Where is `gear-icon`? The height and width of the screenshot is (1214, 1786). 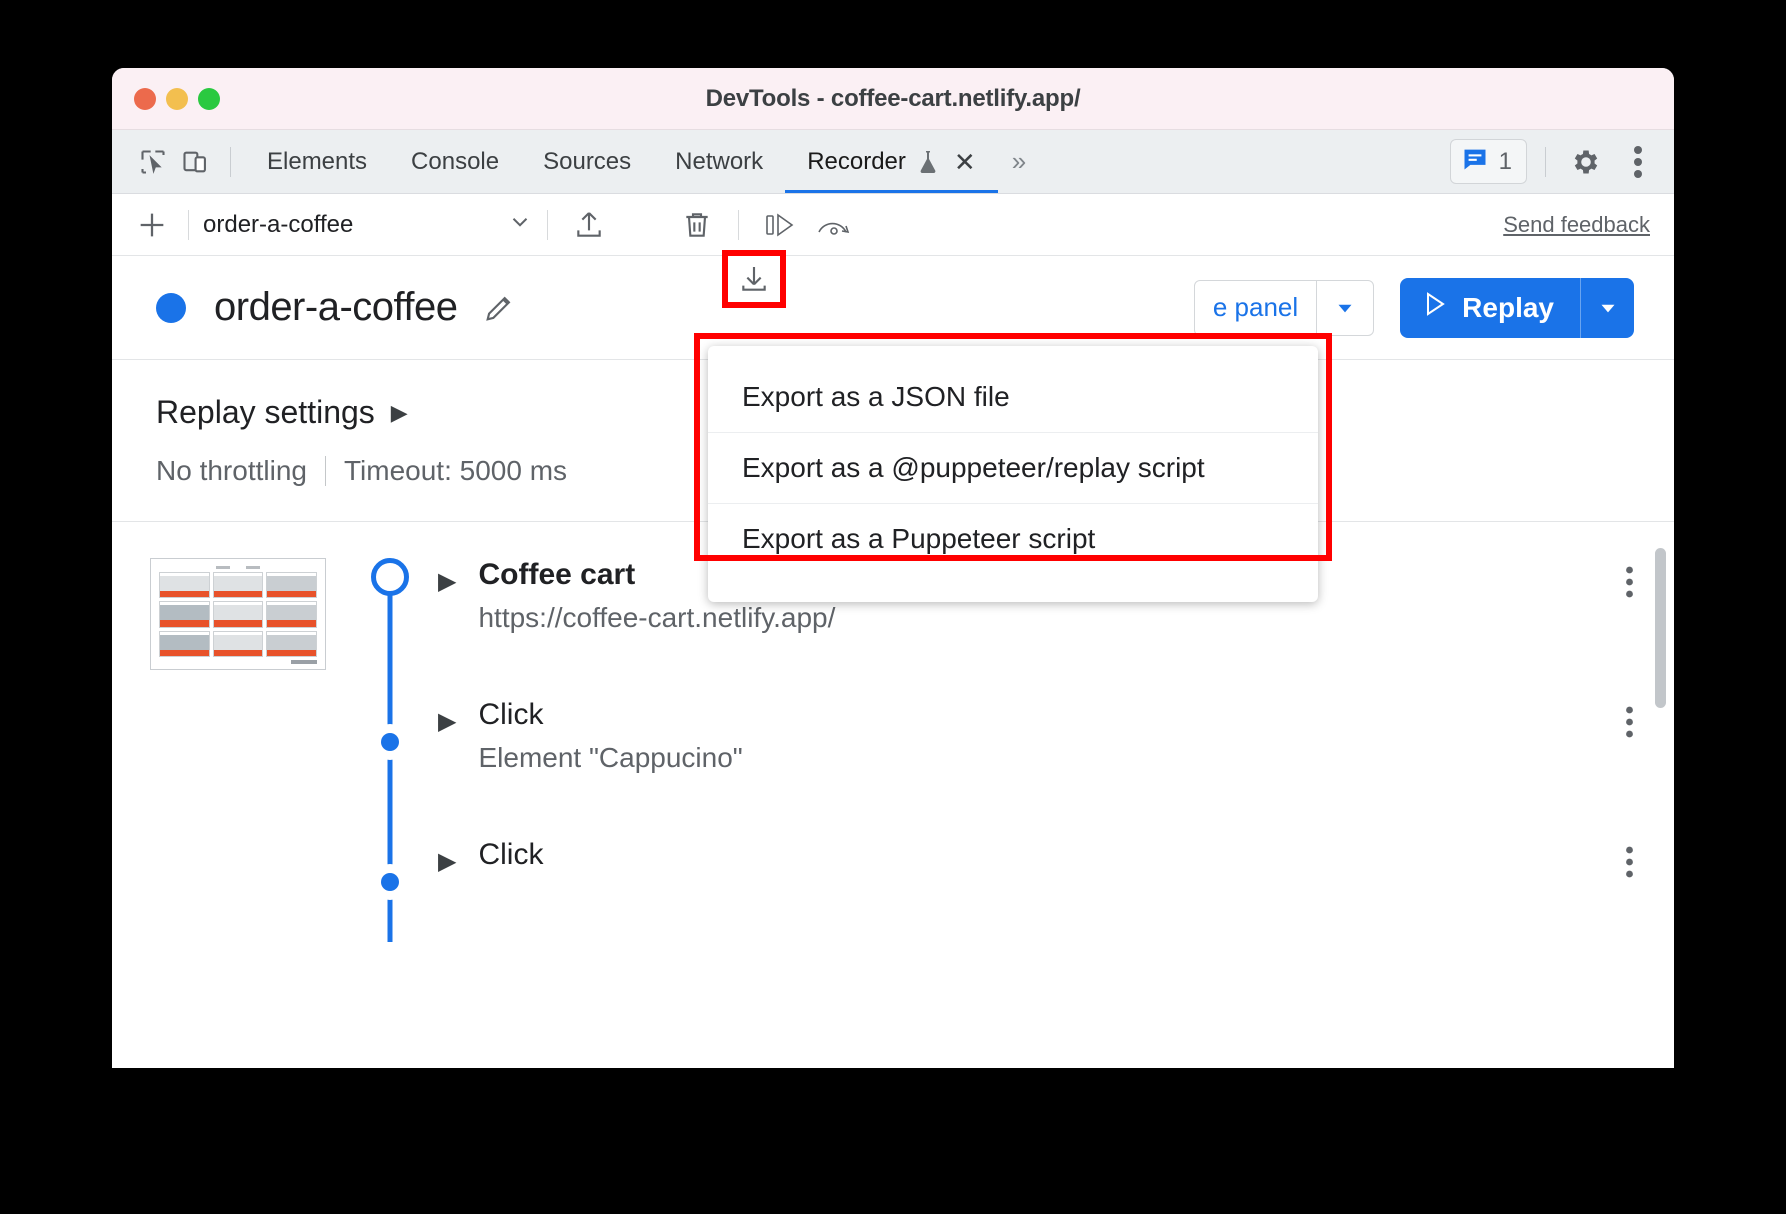
gear-icon is located at coordinates (1586, 162).